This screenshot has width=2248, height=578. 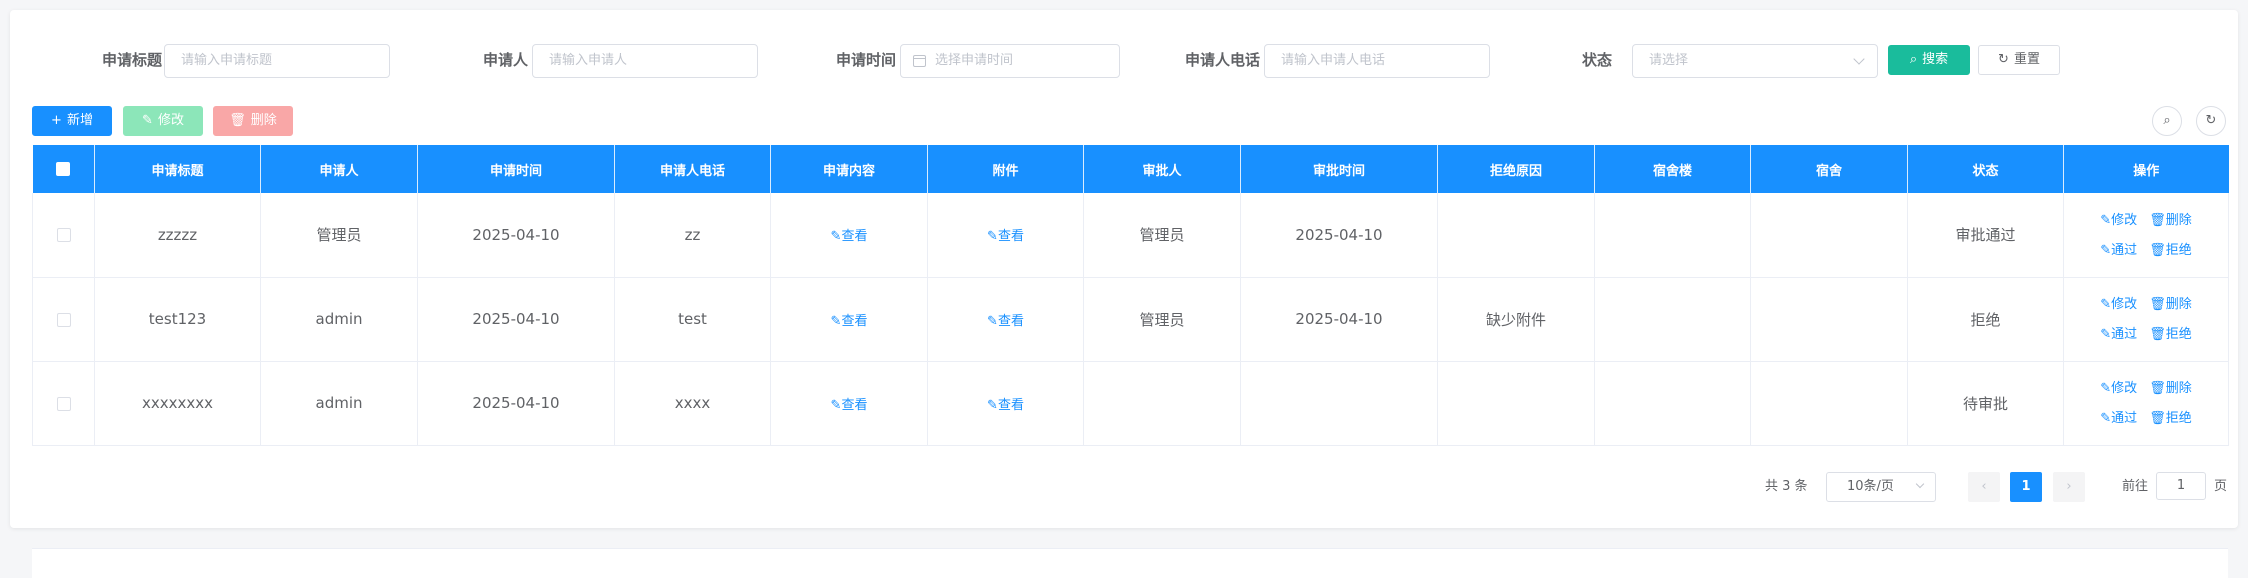 What do you see at coordinates (1985, 169) in the screenshot?
I see `header-status: 状态` at bounding box center [1985, 169].